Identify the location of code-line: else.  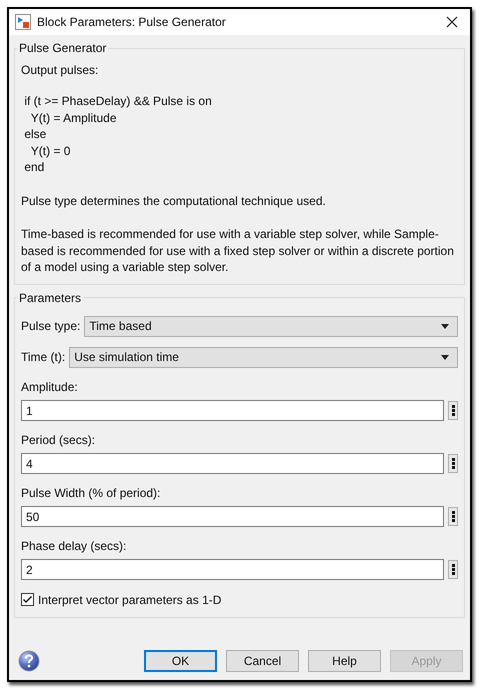
(35, 134).